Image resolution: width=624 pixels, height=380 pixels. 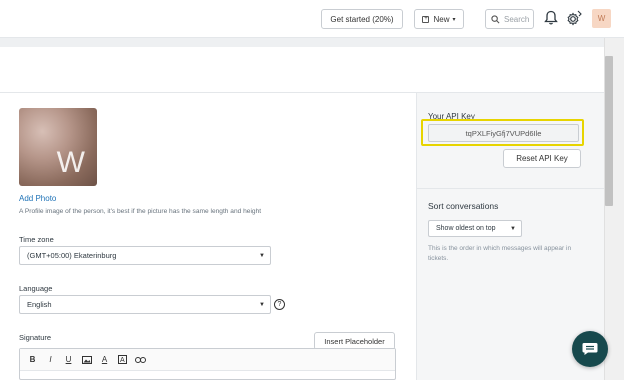 What do you see at coordinates (466, 228) in the screenshot?
I see `sort-order-value: Show oldest on top` at bounding box center [466, 228].